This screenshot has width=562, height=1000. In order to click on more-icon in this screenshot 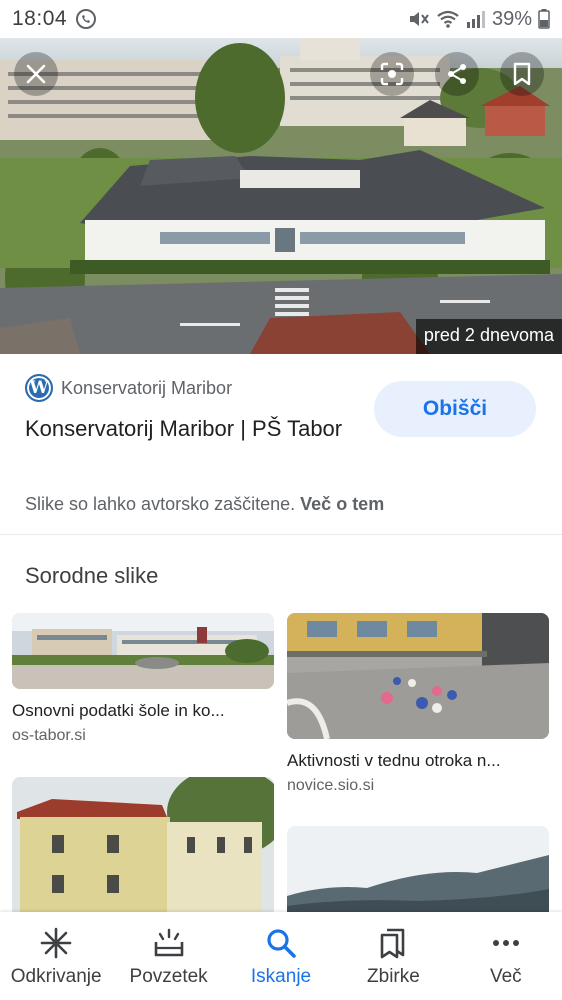, I will do `click(506, 943)`.